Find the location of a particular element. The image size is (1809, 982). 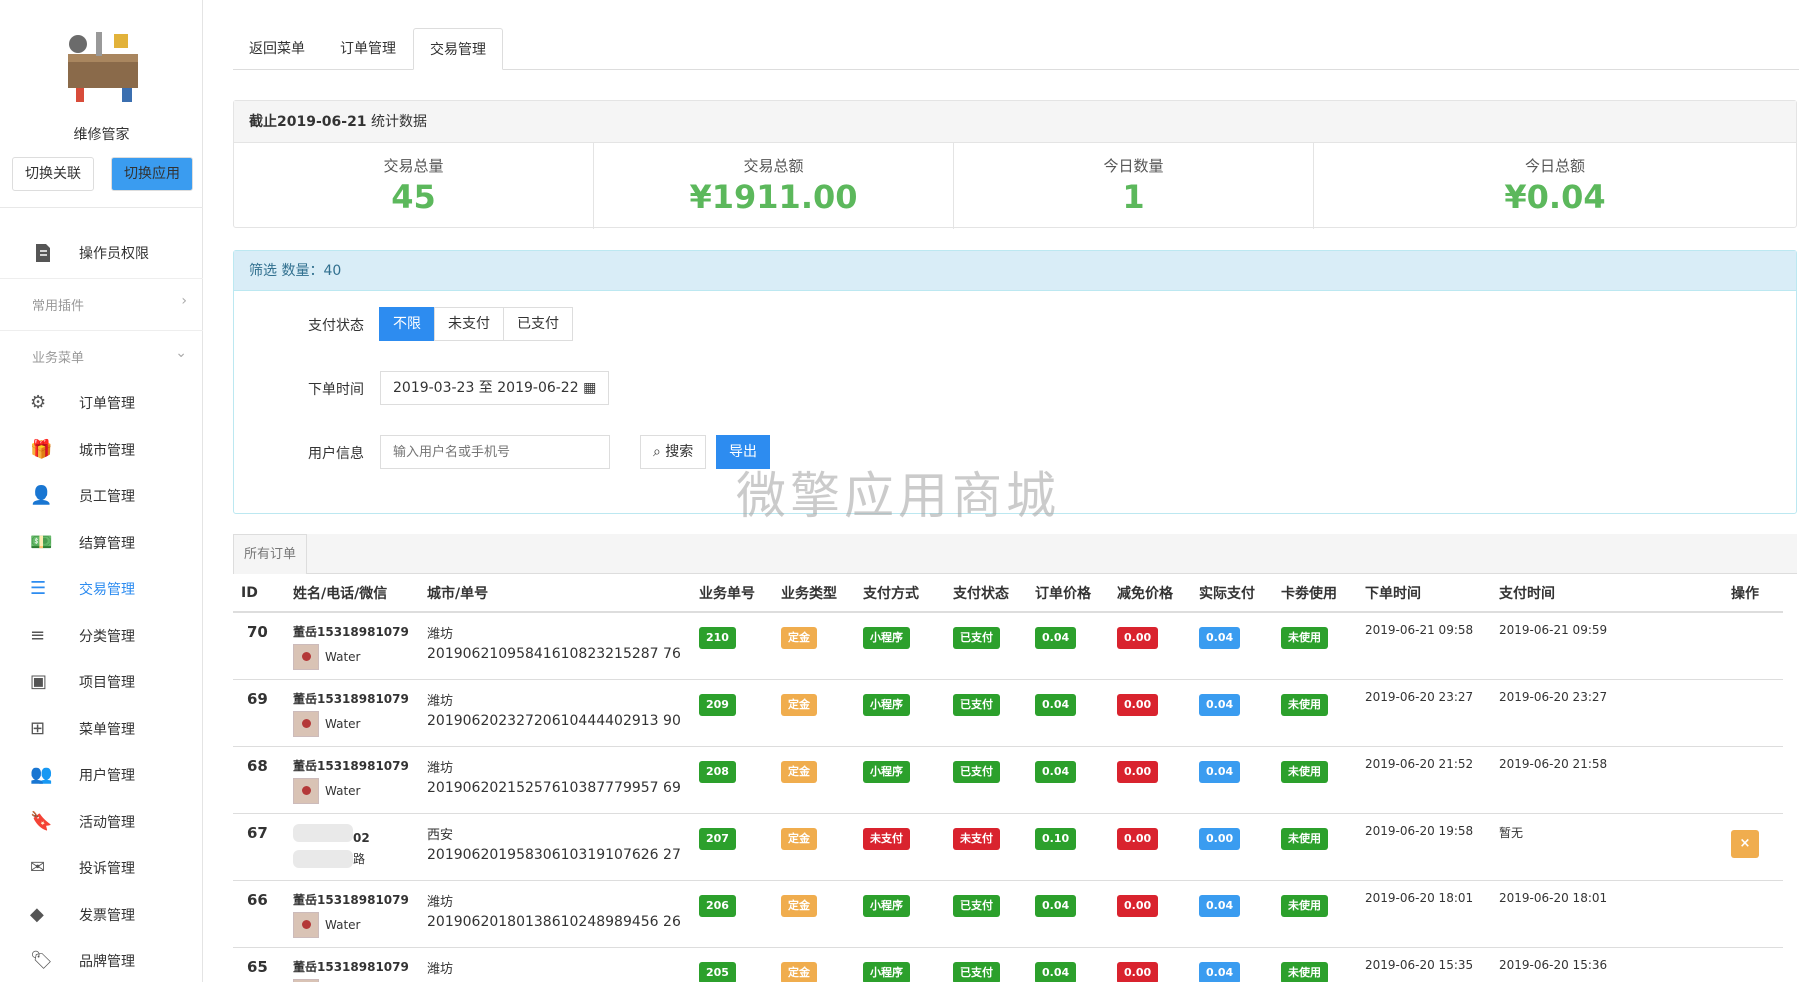

sidebar-item-label: 分类管理 is located at coordinates (107, 636).